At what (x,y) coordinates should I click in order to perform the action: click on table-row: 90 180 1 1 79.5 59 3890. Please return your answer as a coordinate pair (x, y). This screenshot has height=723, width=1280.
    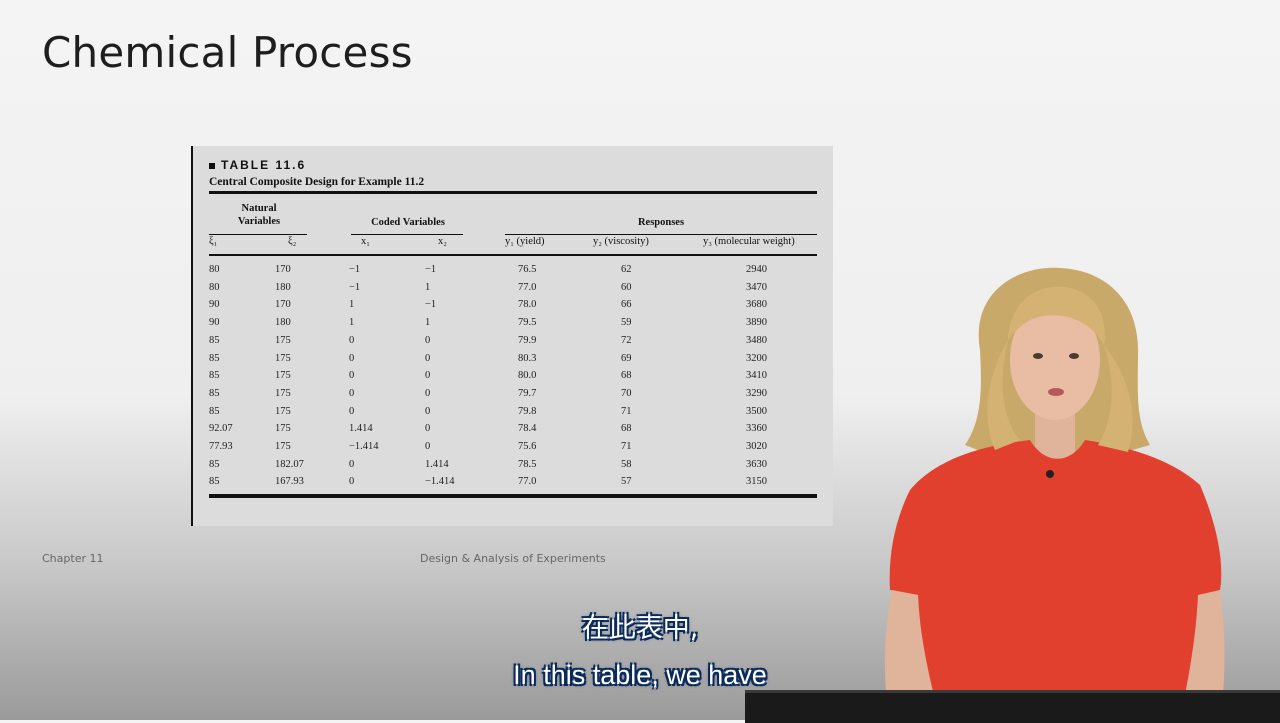
    Looking at the image, I should click on (513, 325).